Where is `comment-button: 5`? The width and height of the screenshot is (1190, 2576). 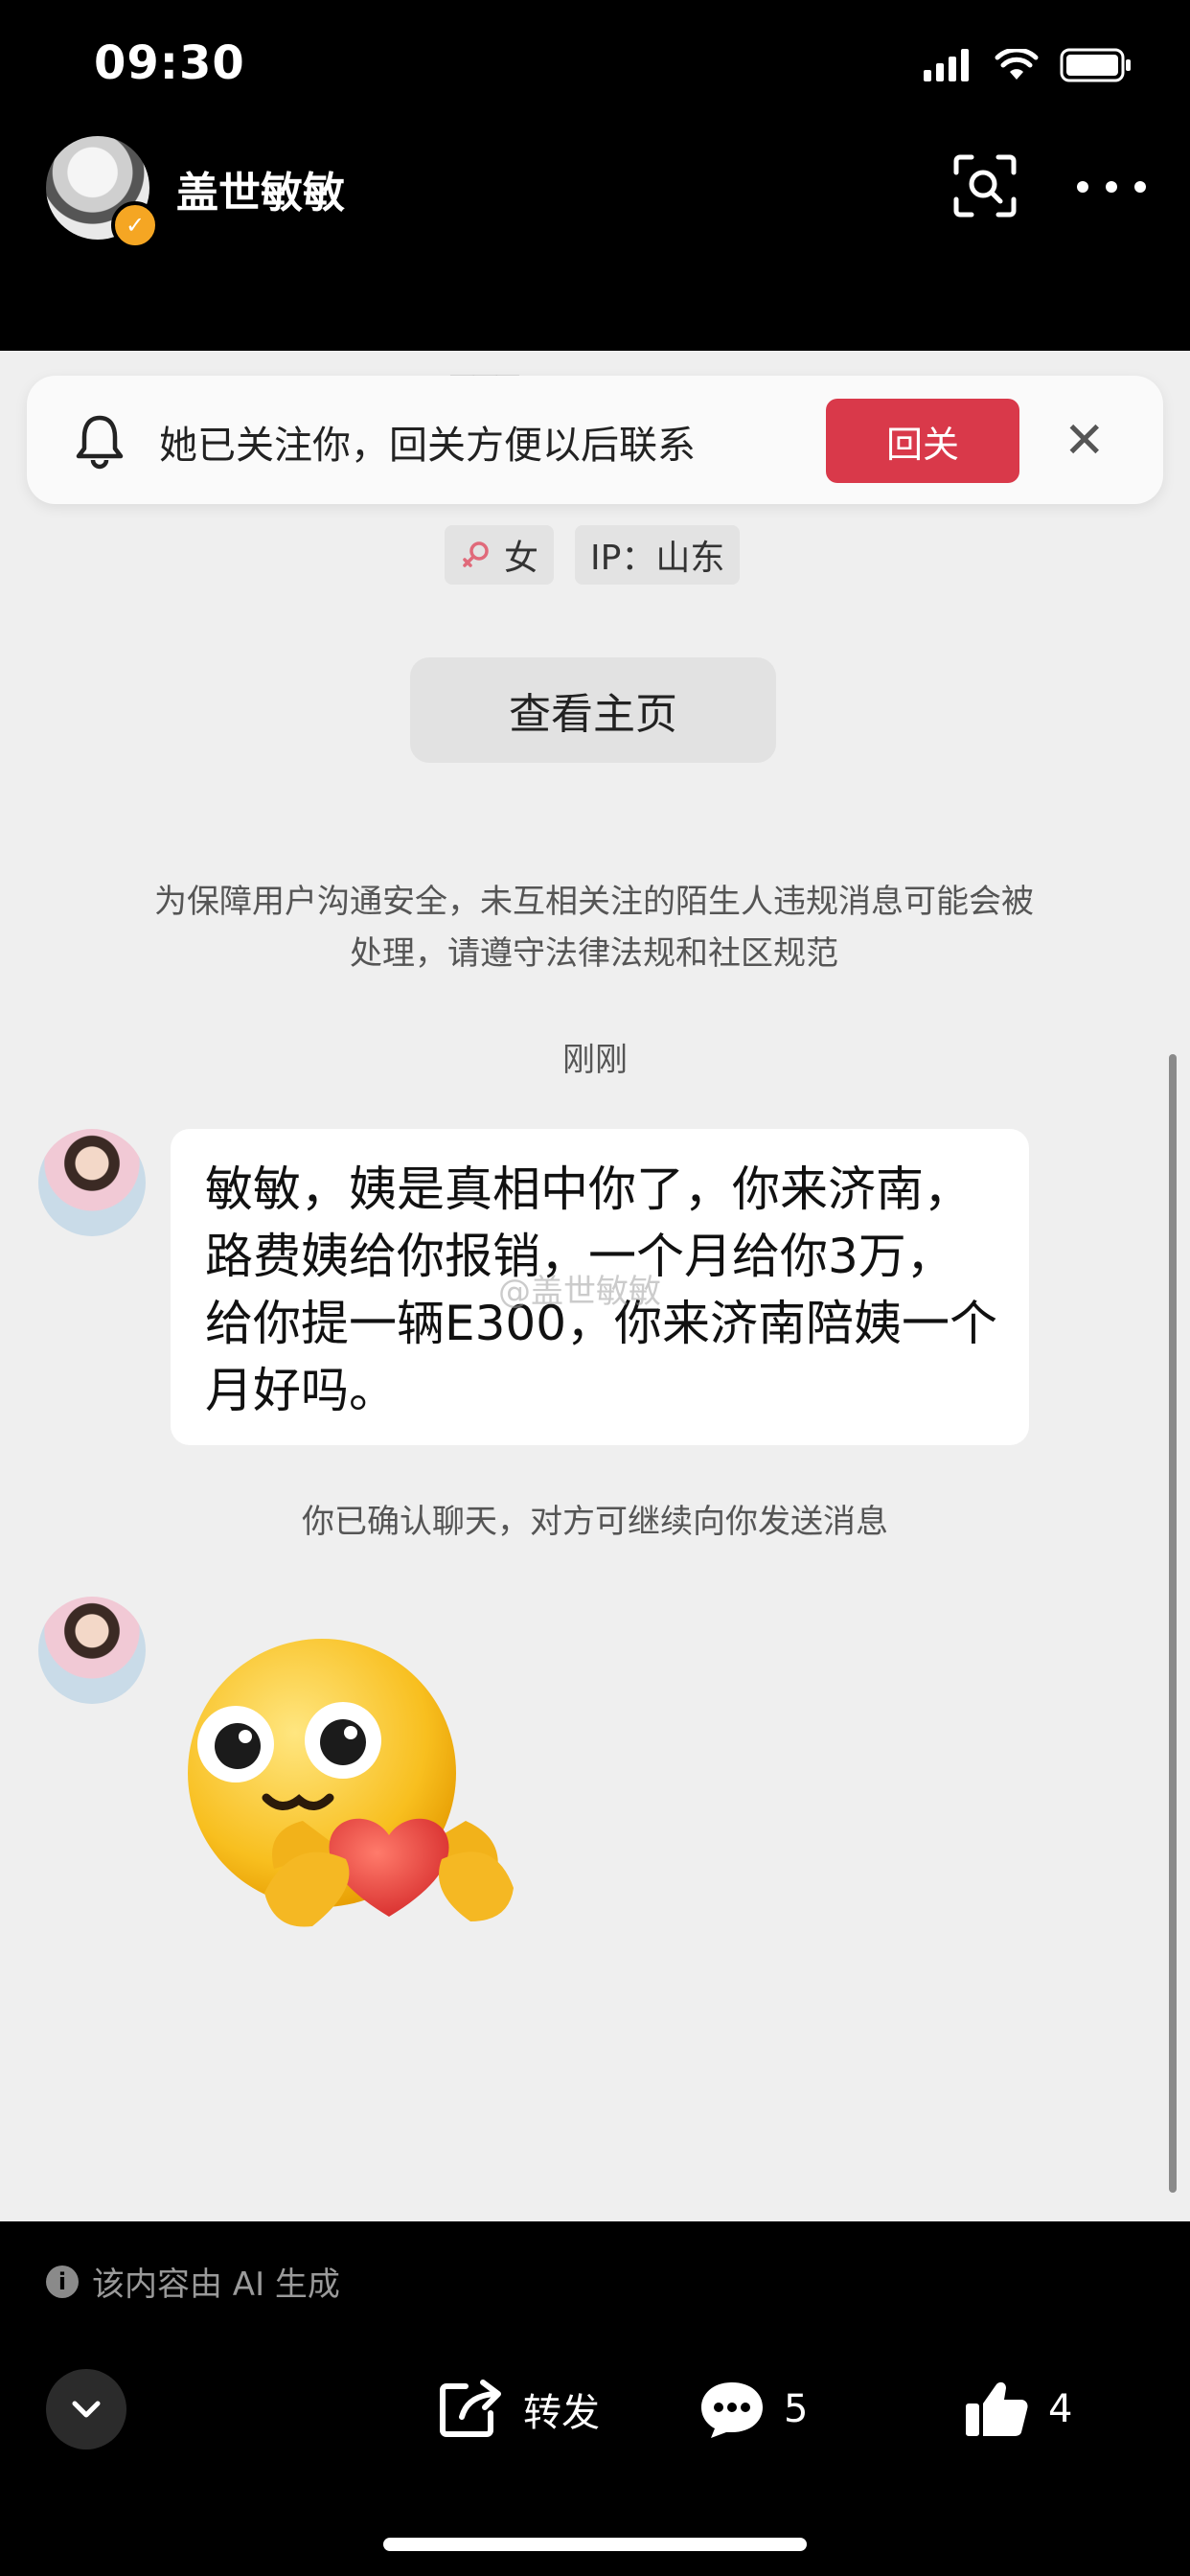
comment-button: 5 is located at coordinates (753, 2409).